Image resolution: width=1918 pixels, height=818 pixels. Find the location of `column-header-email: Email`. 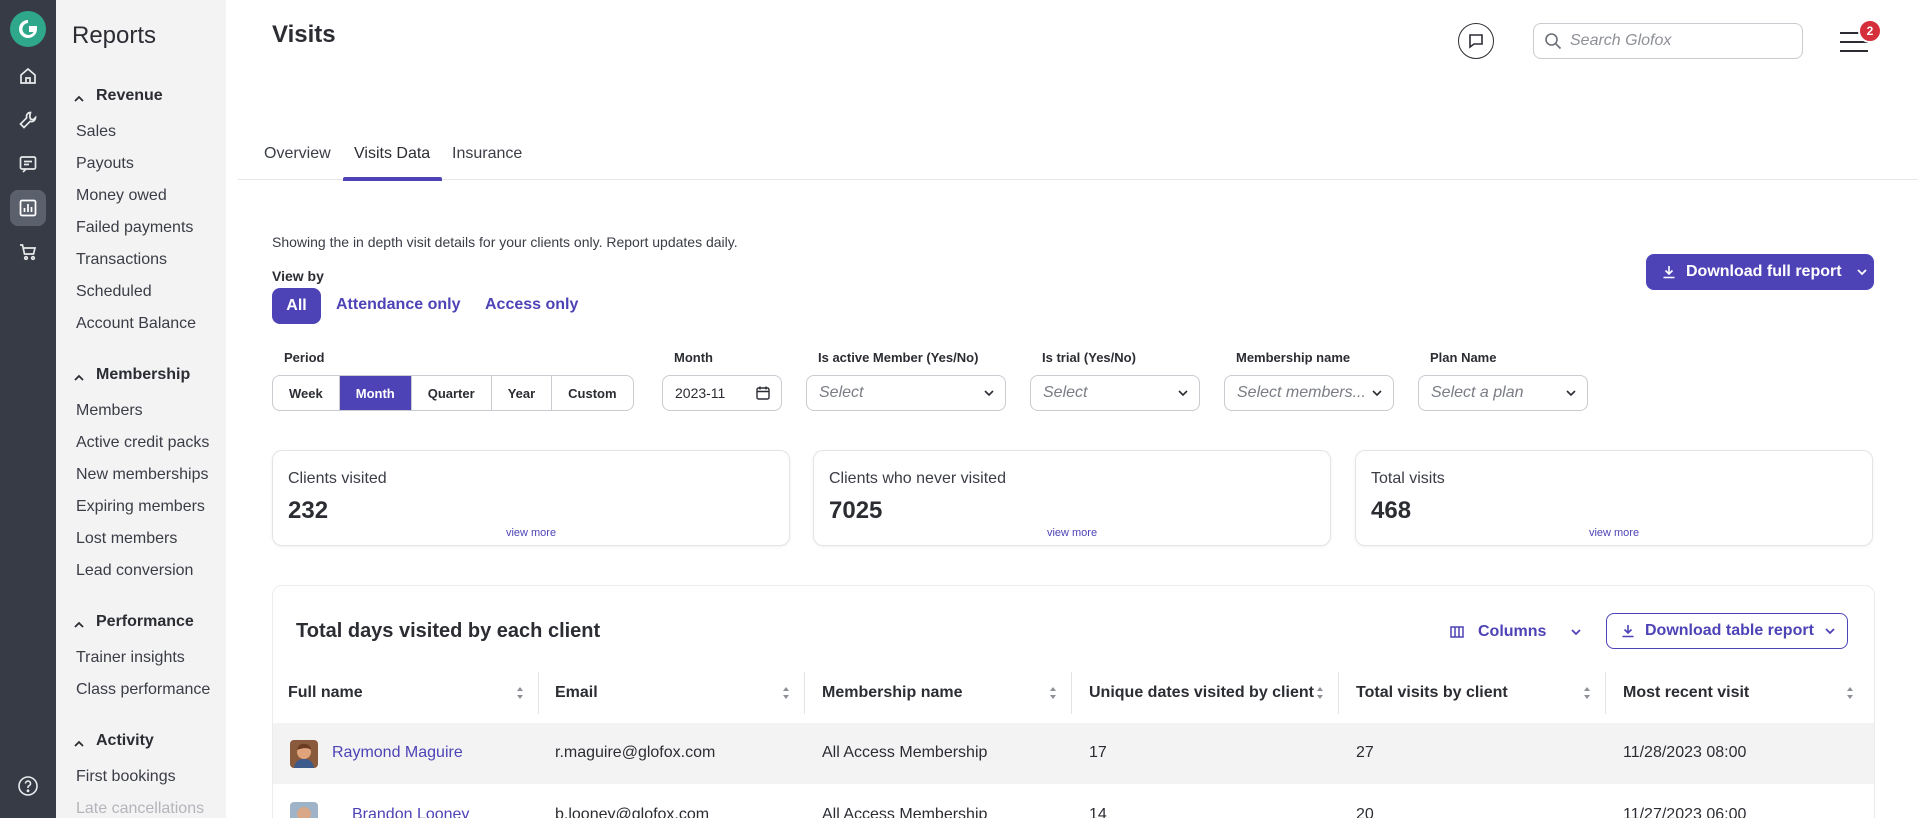

column-header-email: Email is located at coordinates (680, 693).